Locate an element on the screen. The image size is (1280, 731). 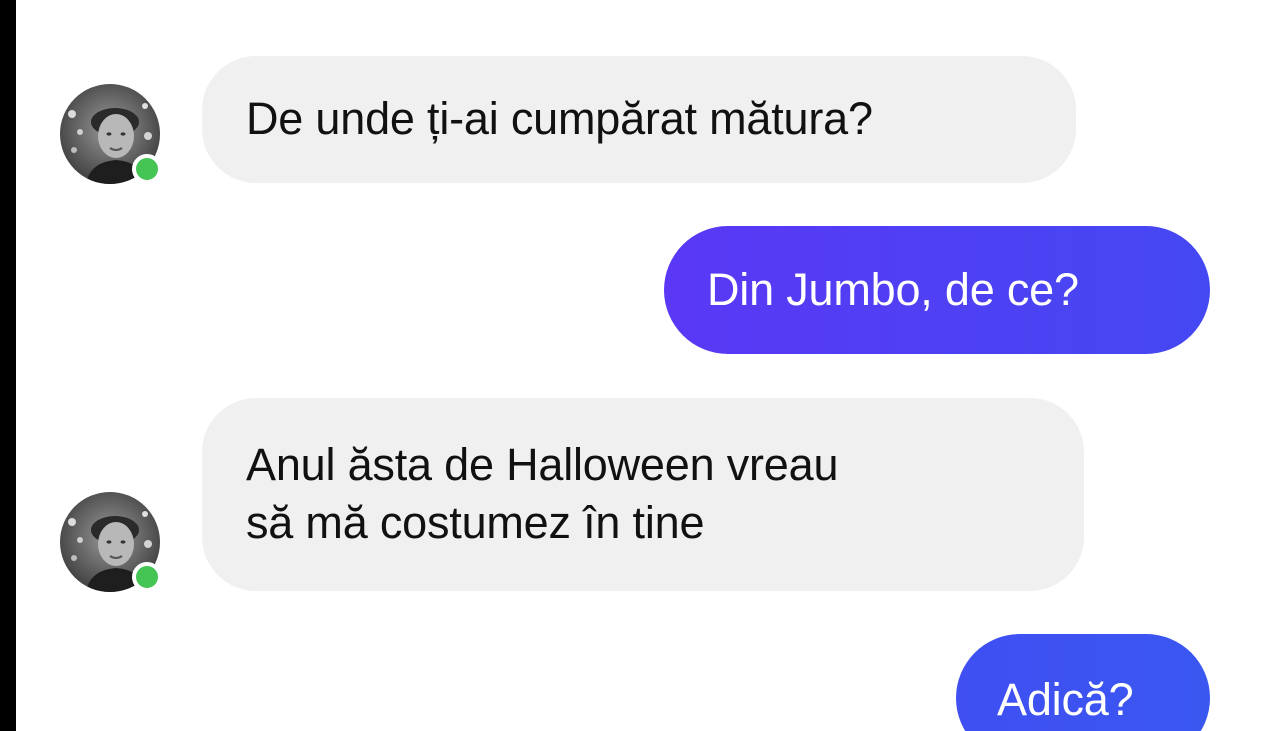
message-text-line-2: să mă costumez în tine is located at coordinates (475, 522).